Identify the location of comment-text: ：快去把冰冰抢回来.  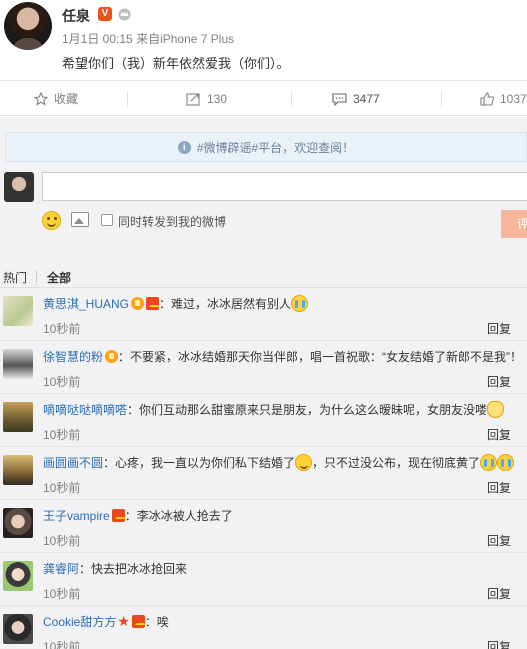
(133, 569).